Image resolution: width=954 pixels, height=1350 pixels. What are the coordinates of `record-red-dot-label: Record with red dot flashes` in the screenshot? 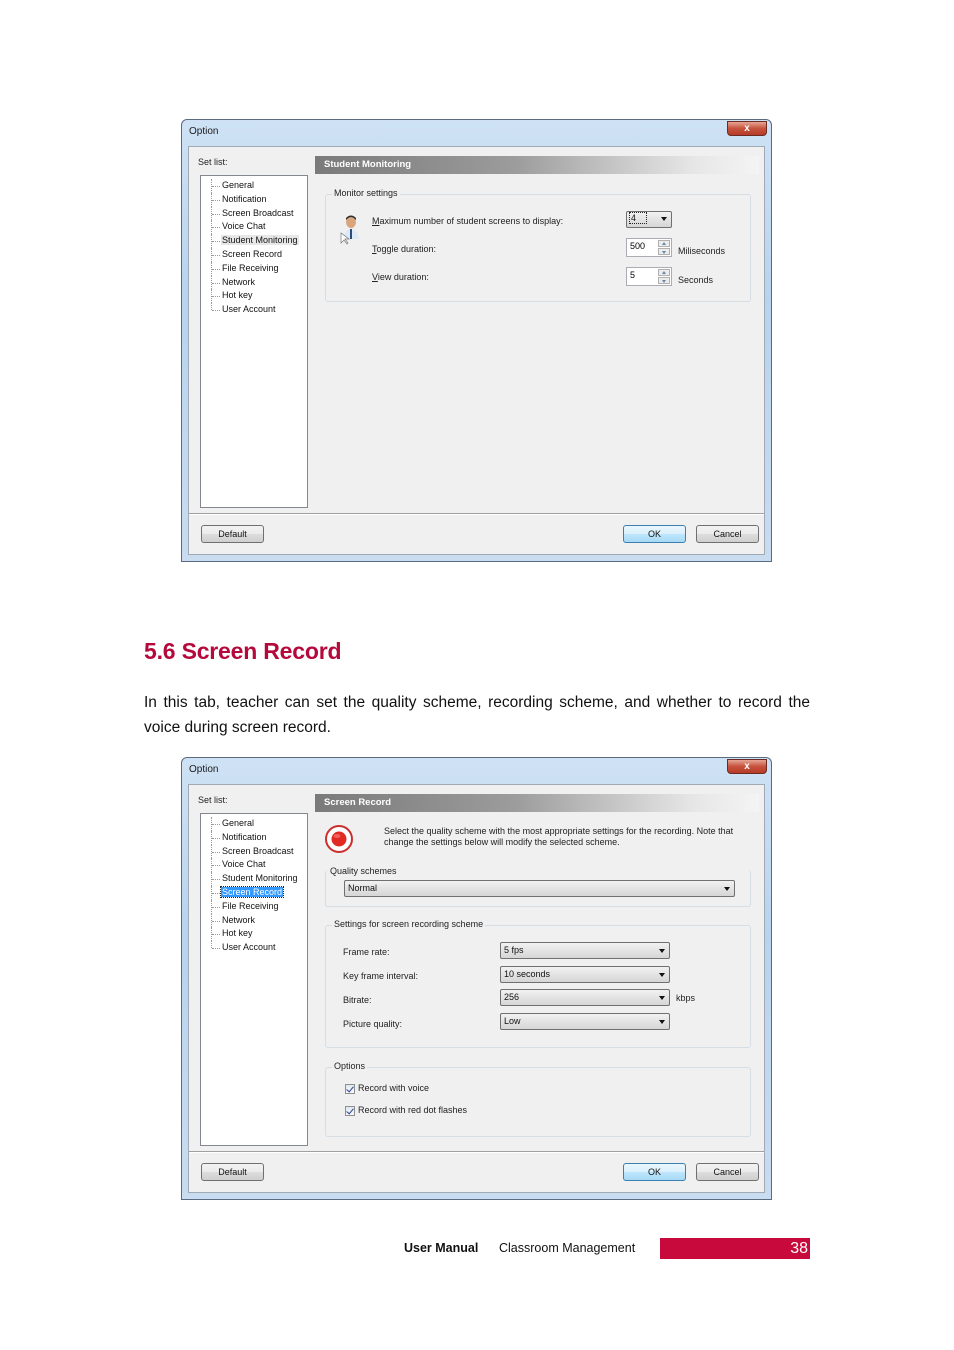 It's located at (412, 1110).